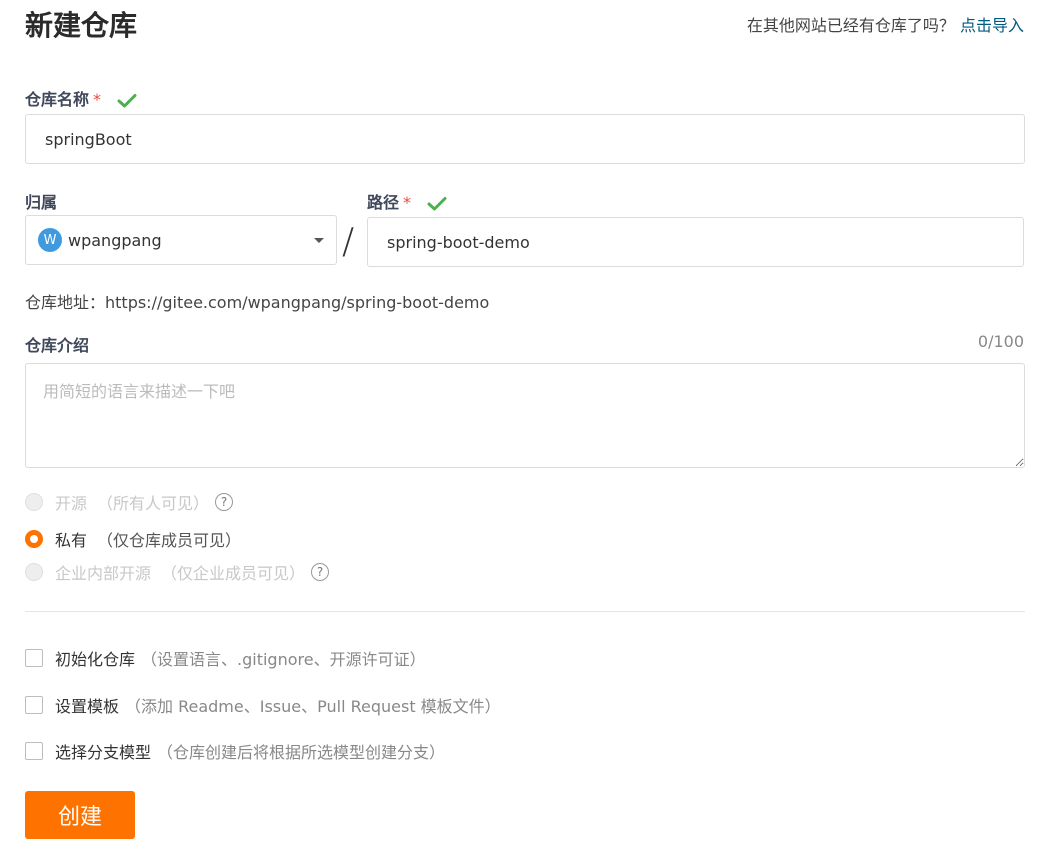 The image size is (1049, 846). What do you see at coordinates (283, 659) in the screenshot?
I see `option-note: （设置语言、.gitignore、开源许可证）` at bounding box center [283, 659].